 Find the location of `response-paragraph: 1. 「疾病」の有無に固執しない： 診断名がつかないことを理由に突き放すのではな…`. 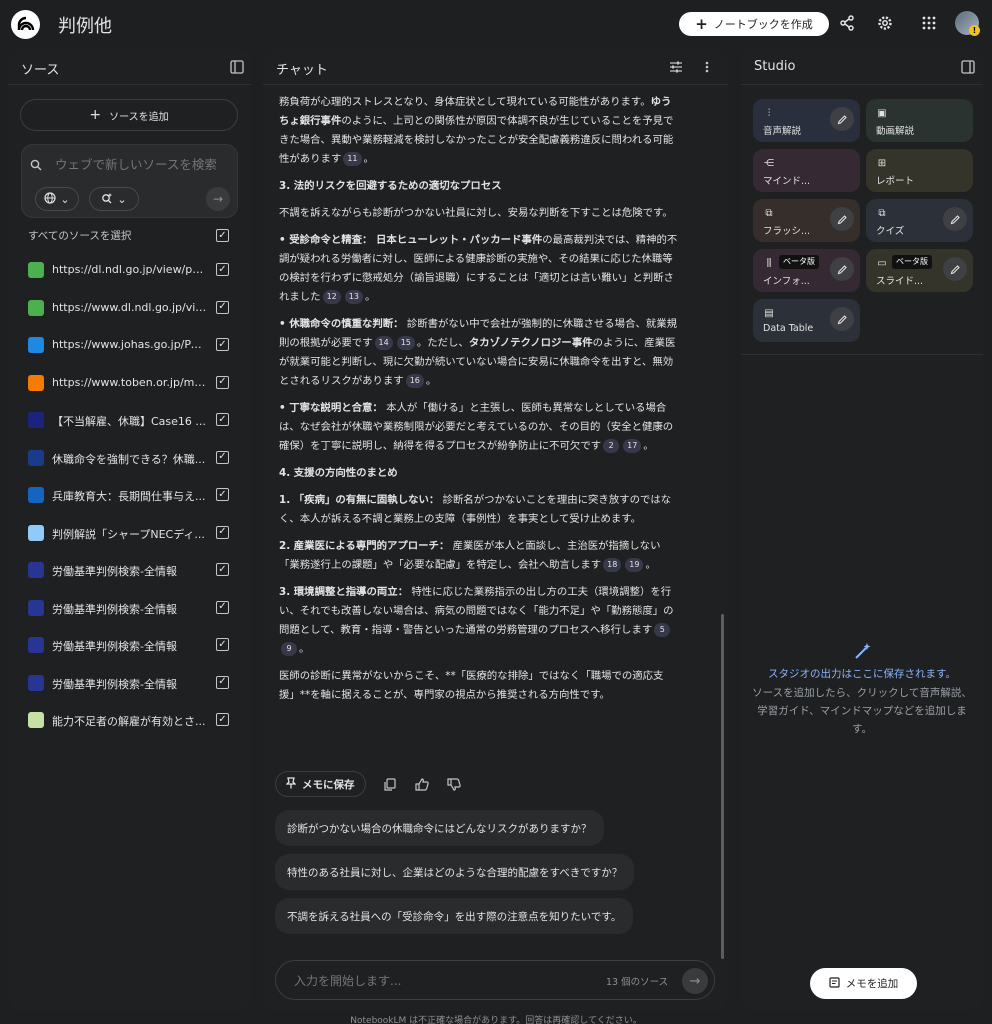

response-paragraph: 1. 「疾病」の有無に固執しない： 診断名がつかないことを理由に突き放すのではな… is located at coordinates (475, 509).